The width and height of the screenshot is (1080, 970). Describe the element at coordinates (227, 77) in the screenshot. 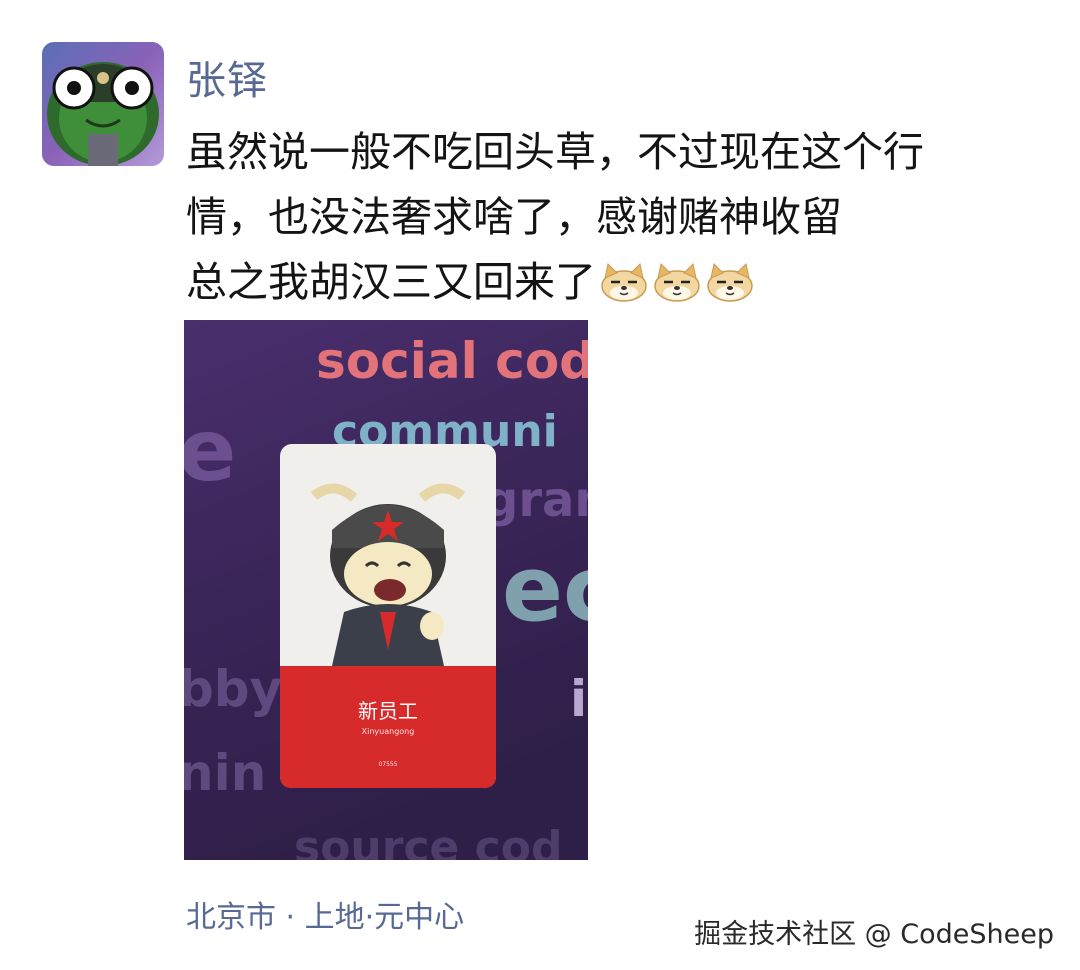

I see `author-name: 张铎` at that location.